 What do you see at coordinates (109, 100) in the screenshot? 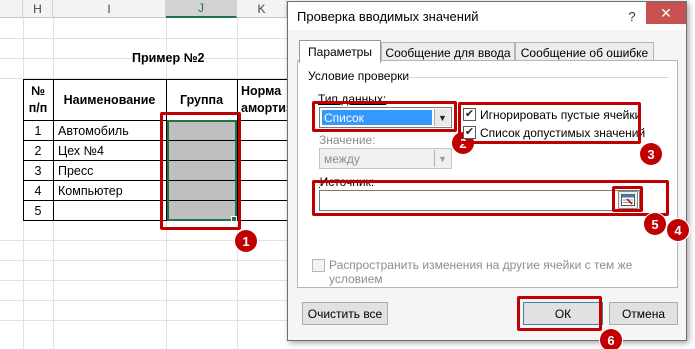
I see `header-name: Наименование` at bounding box center [109, 100].